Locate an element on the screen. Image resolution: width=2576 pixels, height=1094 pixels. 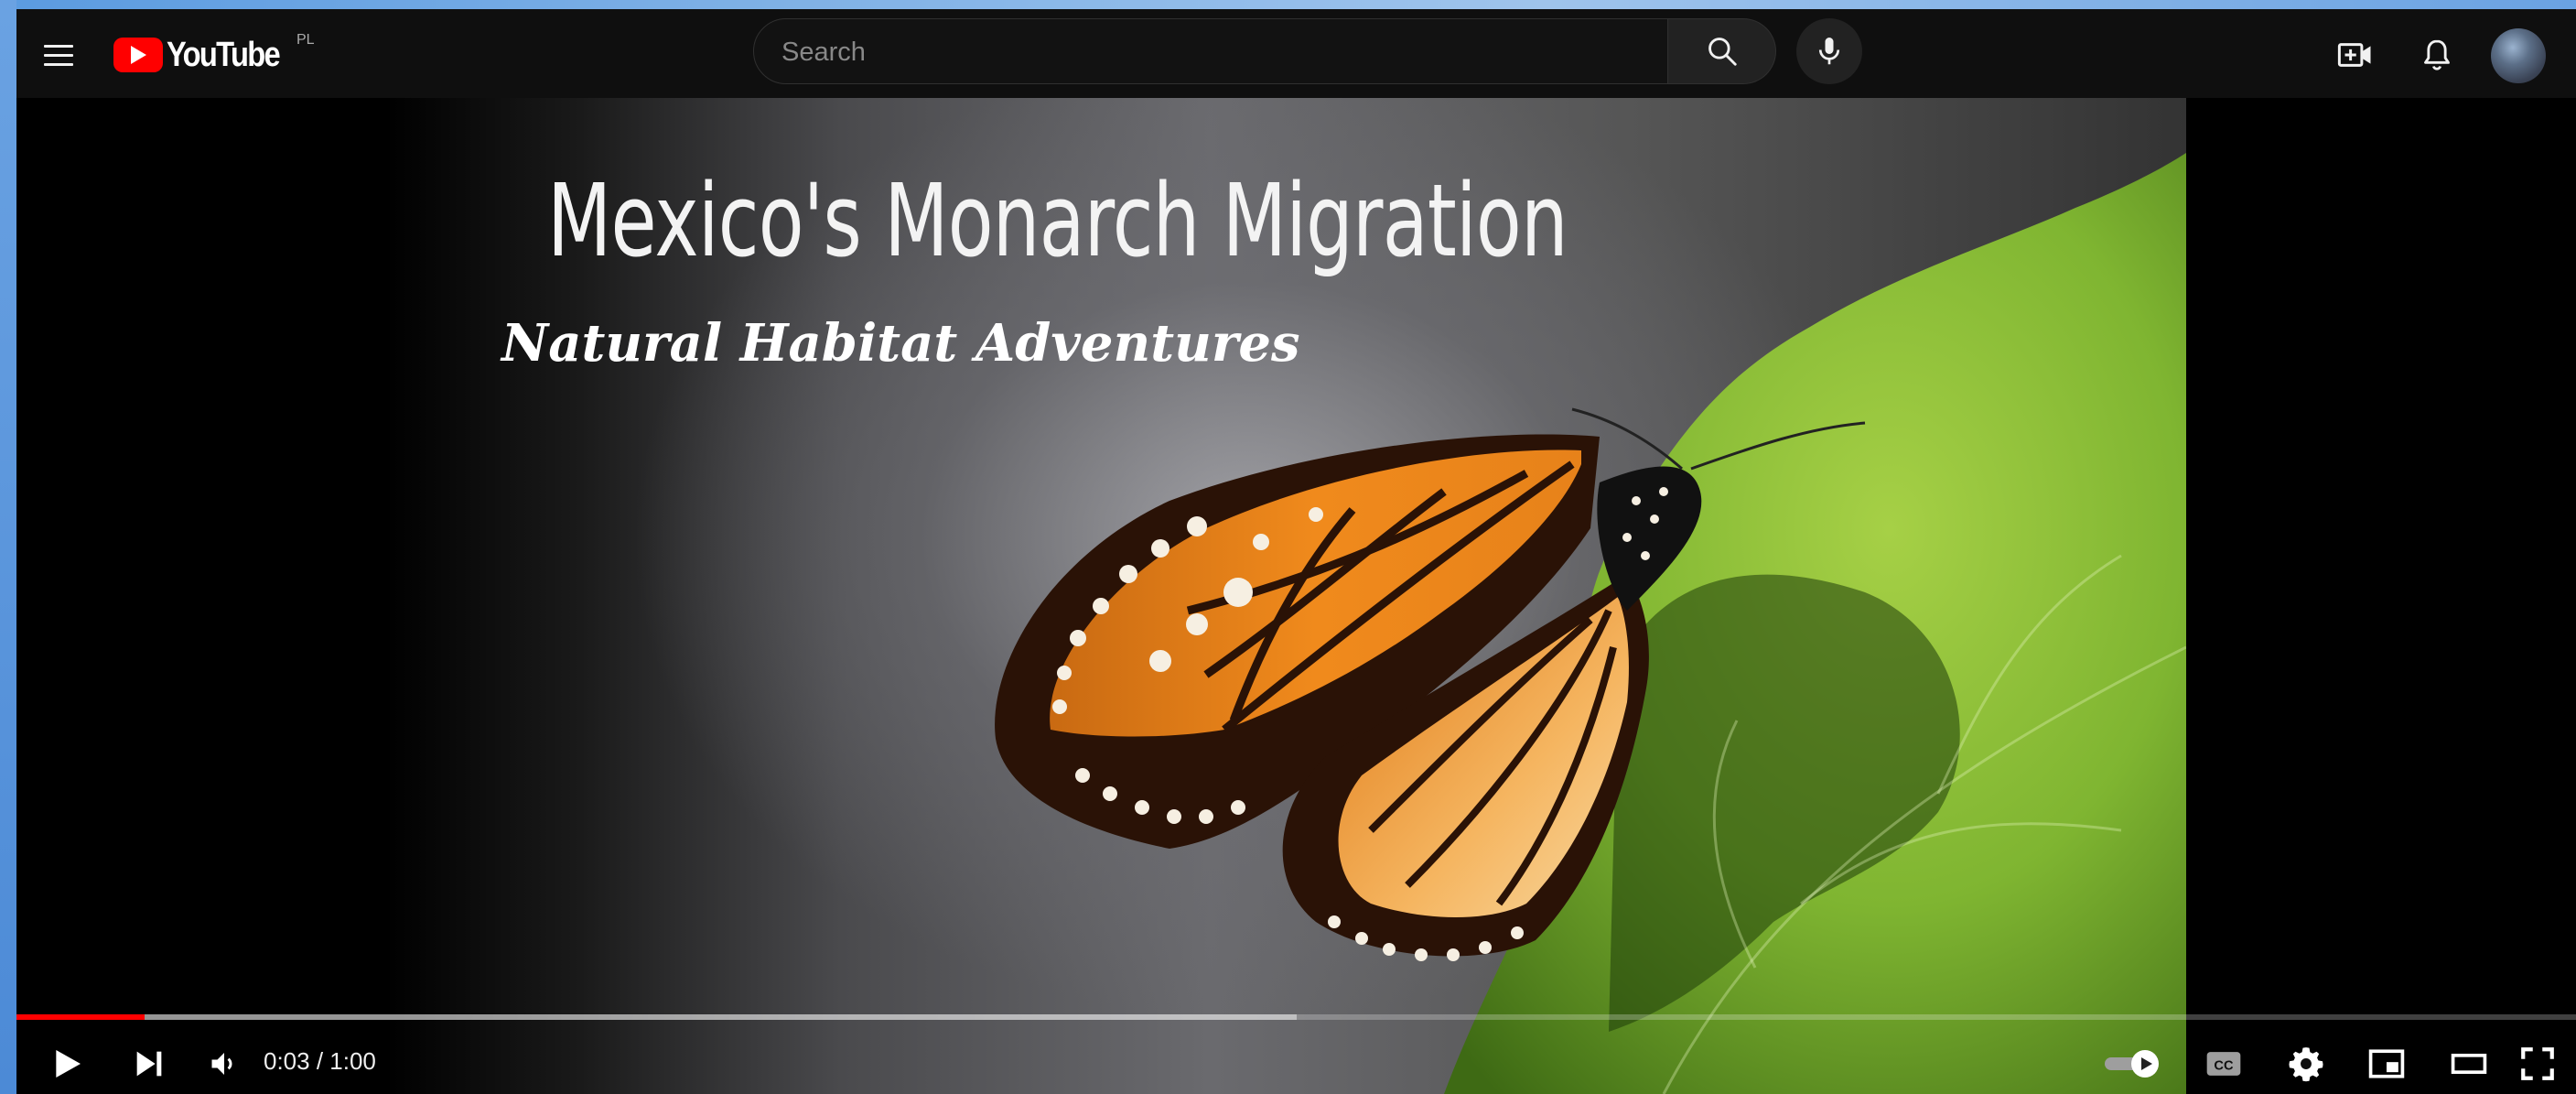
search-button is located at coordinates (1722, 51).